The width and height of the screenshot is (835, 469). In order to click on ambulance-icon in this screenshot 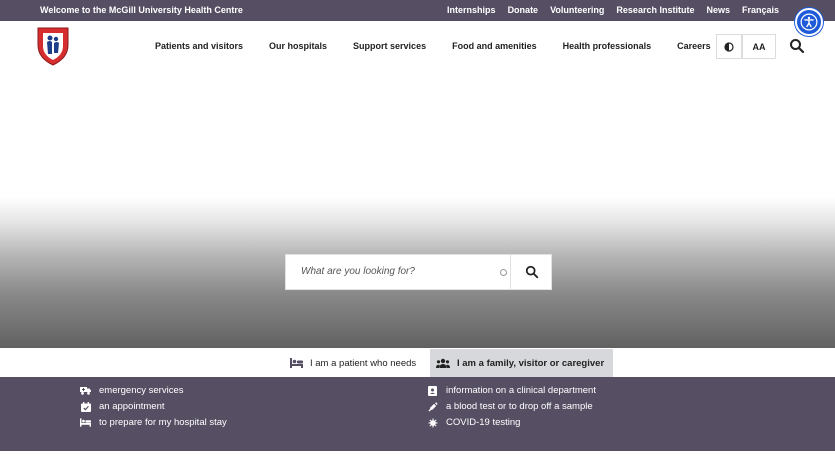, I will do `click(85, 390)`.